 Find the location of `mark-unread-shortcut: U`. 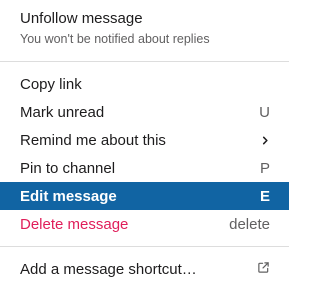

mark-unread-shortcut: U is located at coordinates (264, 112).